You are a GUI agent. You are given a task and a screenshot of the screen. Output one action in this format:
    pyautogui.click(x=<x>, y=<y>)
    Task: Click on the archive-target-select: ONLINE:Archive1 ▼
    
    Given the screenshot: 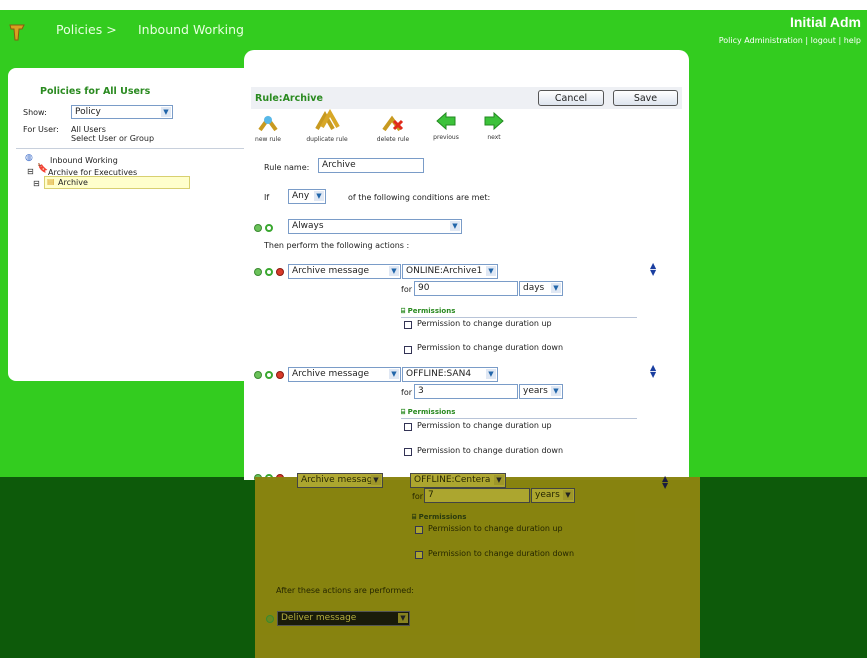 What is the action you would take?
    pyautogui.click(x=450, y=271)
    